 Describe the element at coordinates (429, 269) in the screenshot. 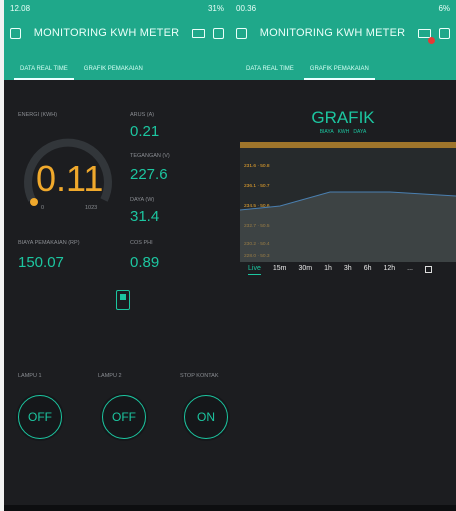

I see `expand-icon` at that location.